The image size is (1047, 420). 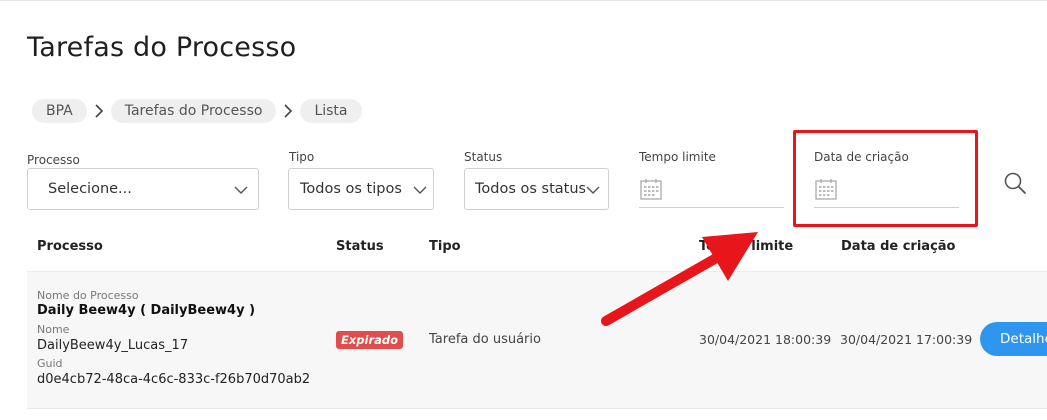 I want to click on annotation-arrow-icon, so click(x=679, y=279).